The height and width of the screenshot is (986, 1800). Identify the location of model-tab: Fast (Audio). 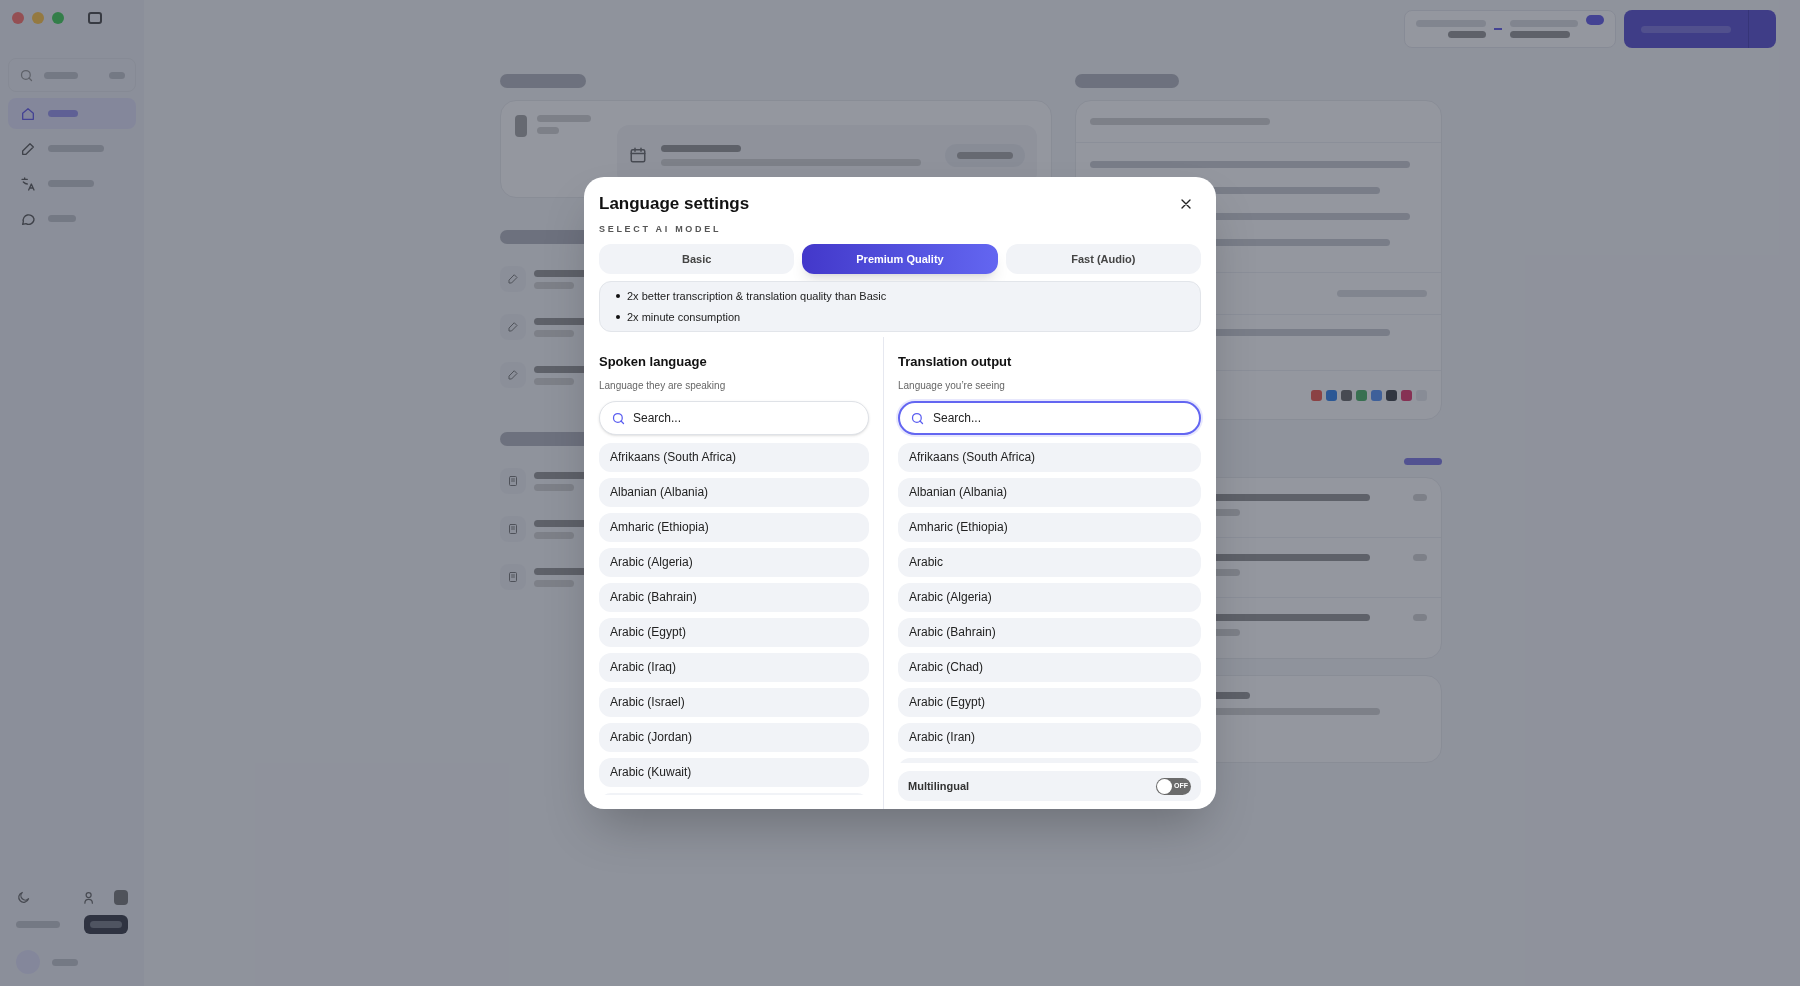
(1103, 259).